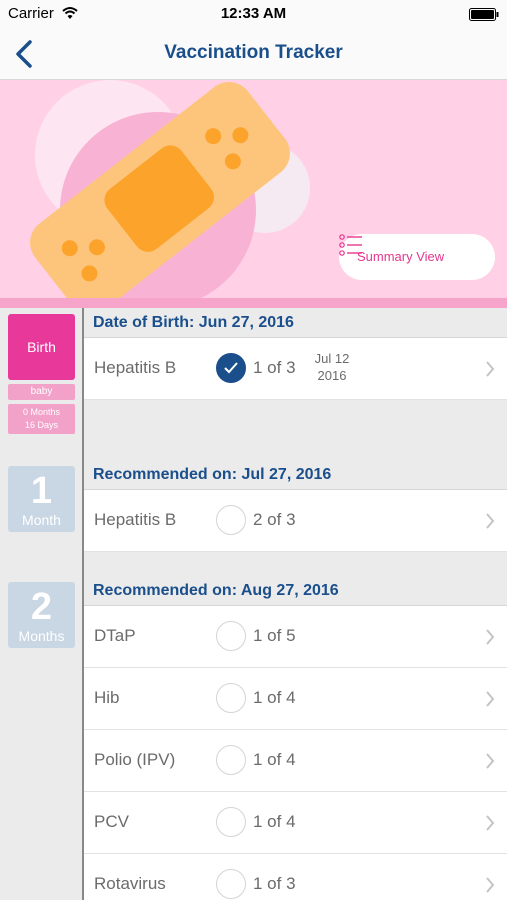 The height and width of the screenshot is (900, 507). I want to click on summary-view-label: Summary View, so click(401, 256).